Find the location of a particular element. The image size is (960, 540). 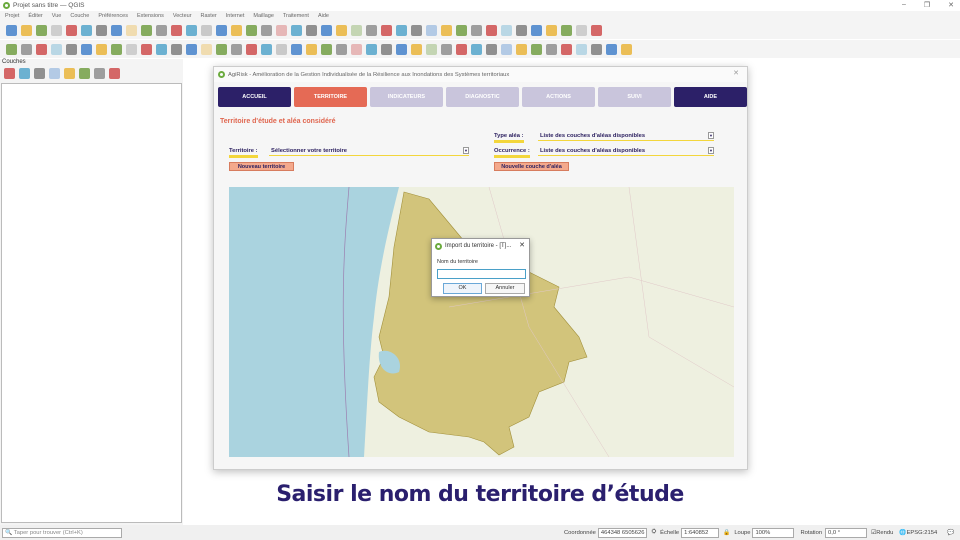

menu-internet: Internet is located at coordinates (235, 16).